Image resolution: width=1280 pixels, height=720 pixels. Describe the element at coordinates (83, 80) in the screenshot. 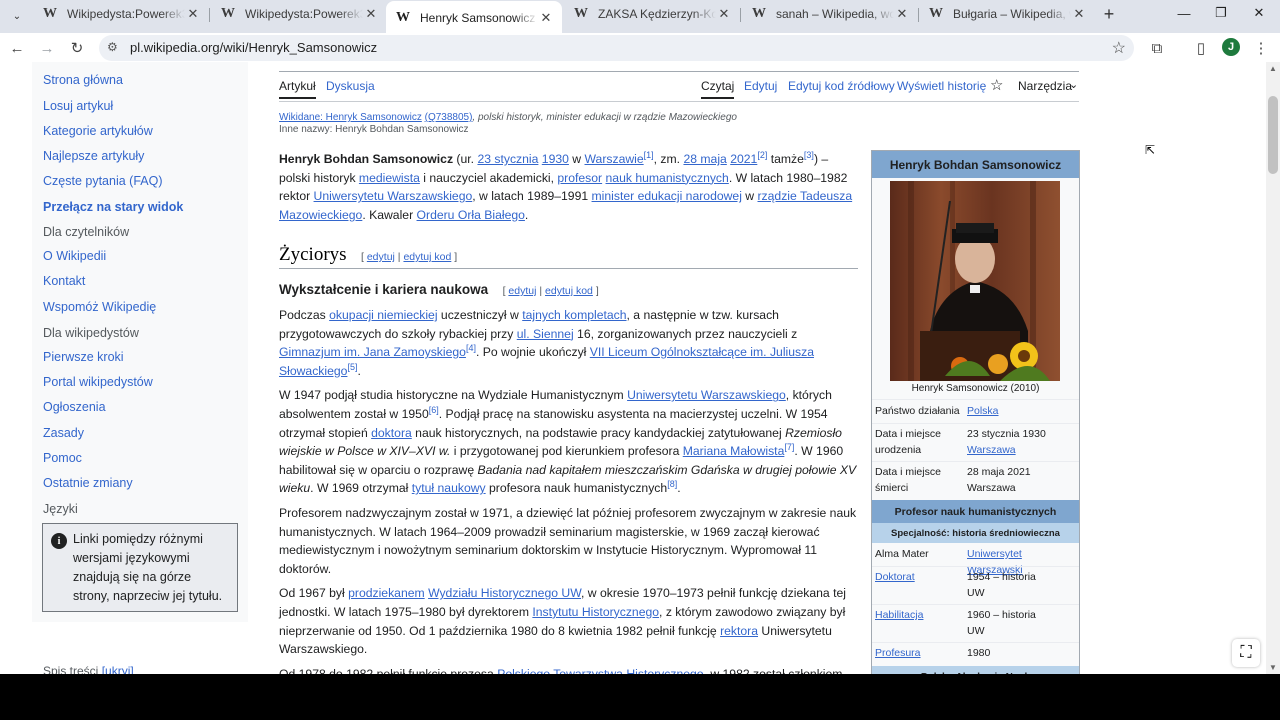

I see `sidebar-item-main-page: Strona główna` at that location.